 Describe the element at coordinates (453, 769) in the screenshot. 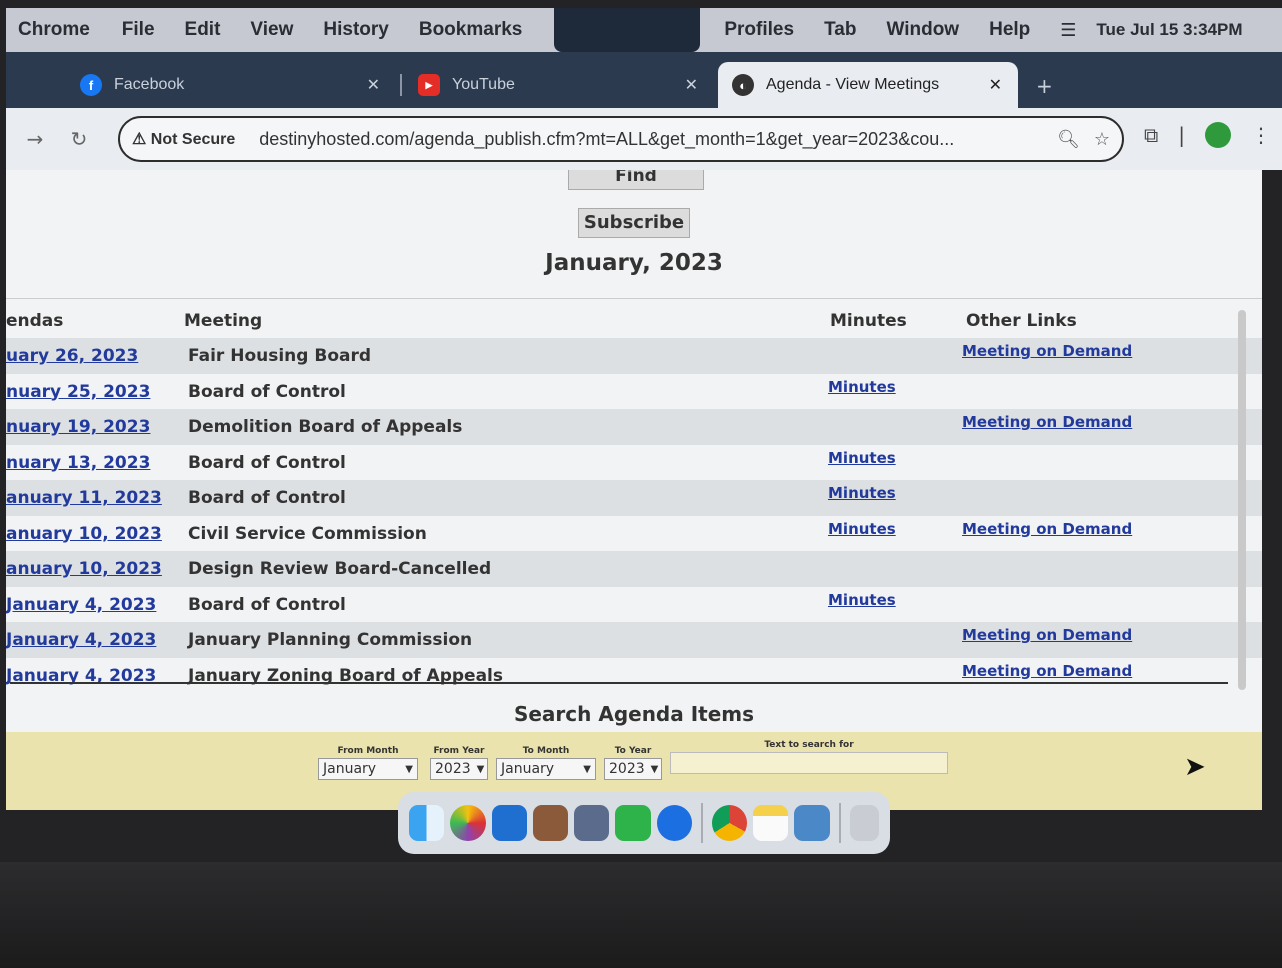

I see `from-year-value: 2023` at that location.